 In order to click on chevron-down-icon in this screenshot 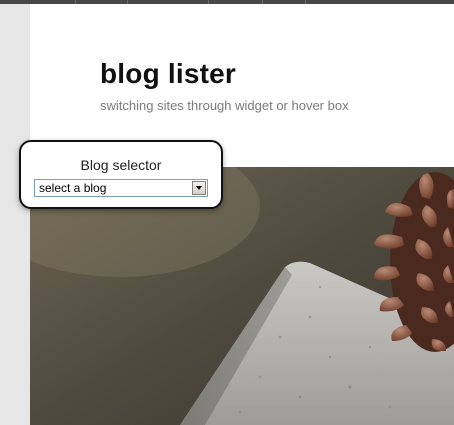, I will do `click(199, 188)`.